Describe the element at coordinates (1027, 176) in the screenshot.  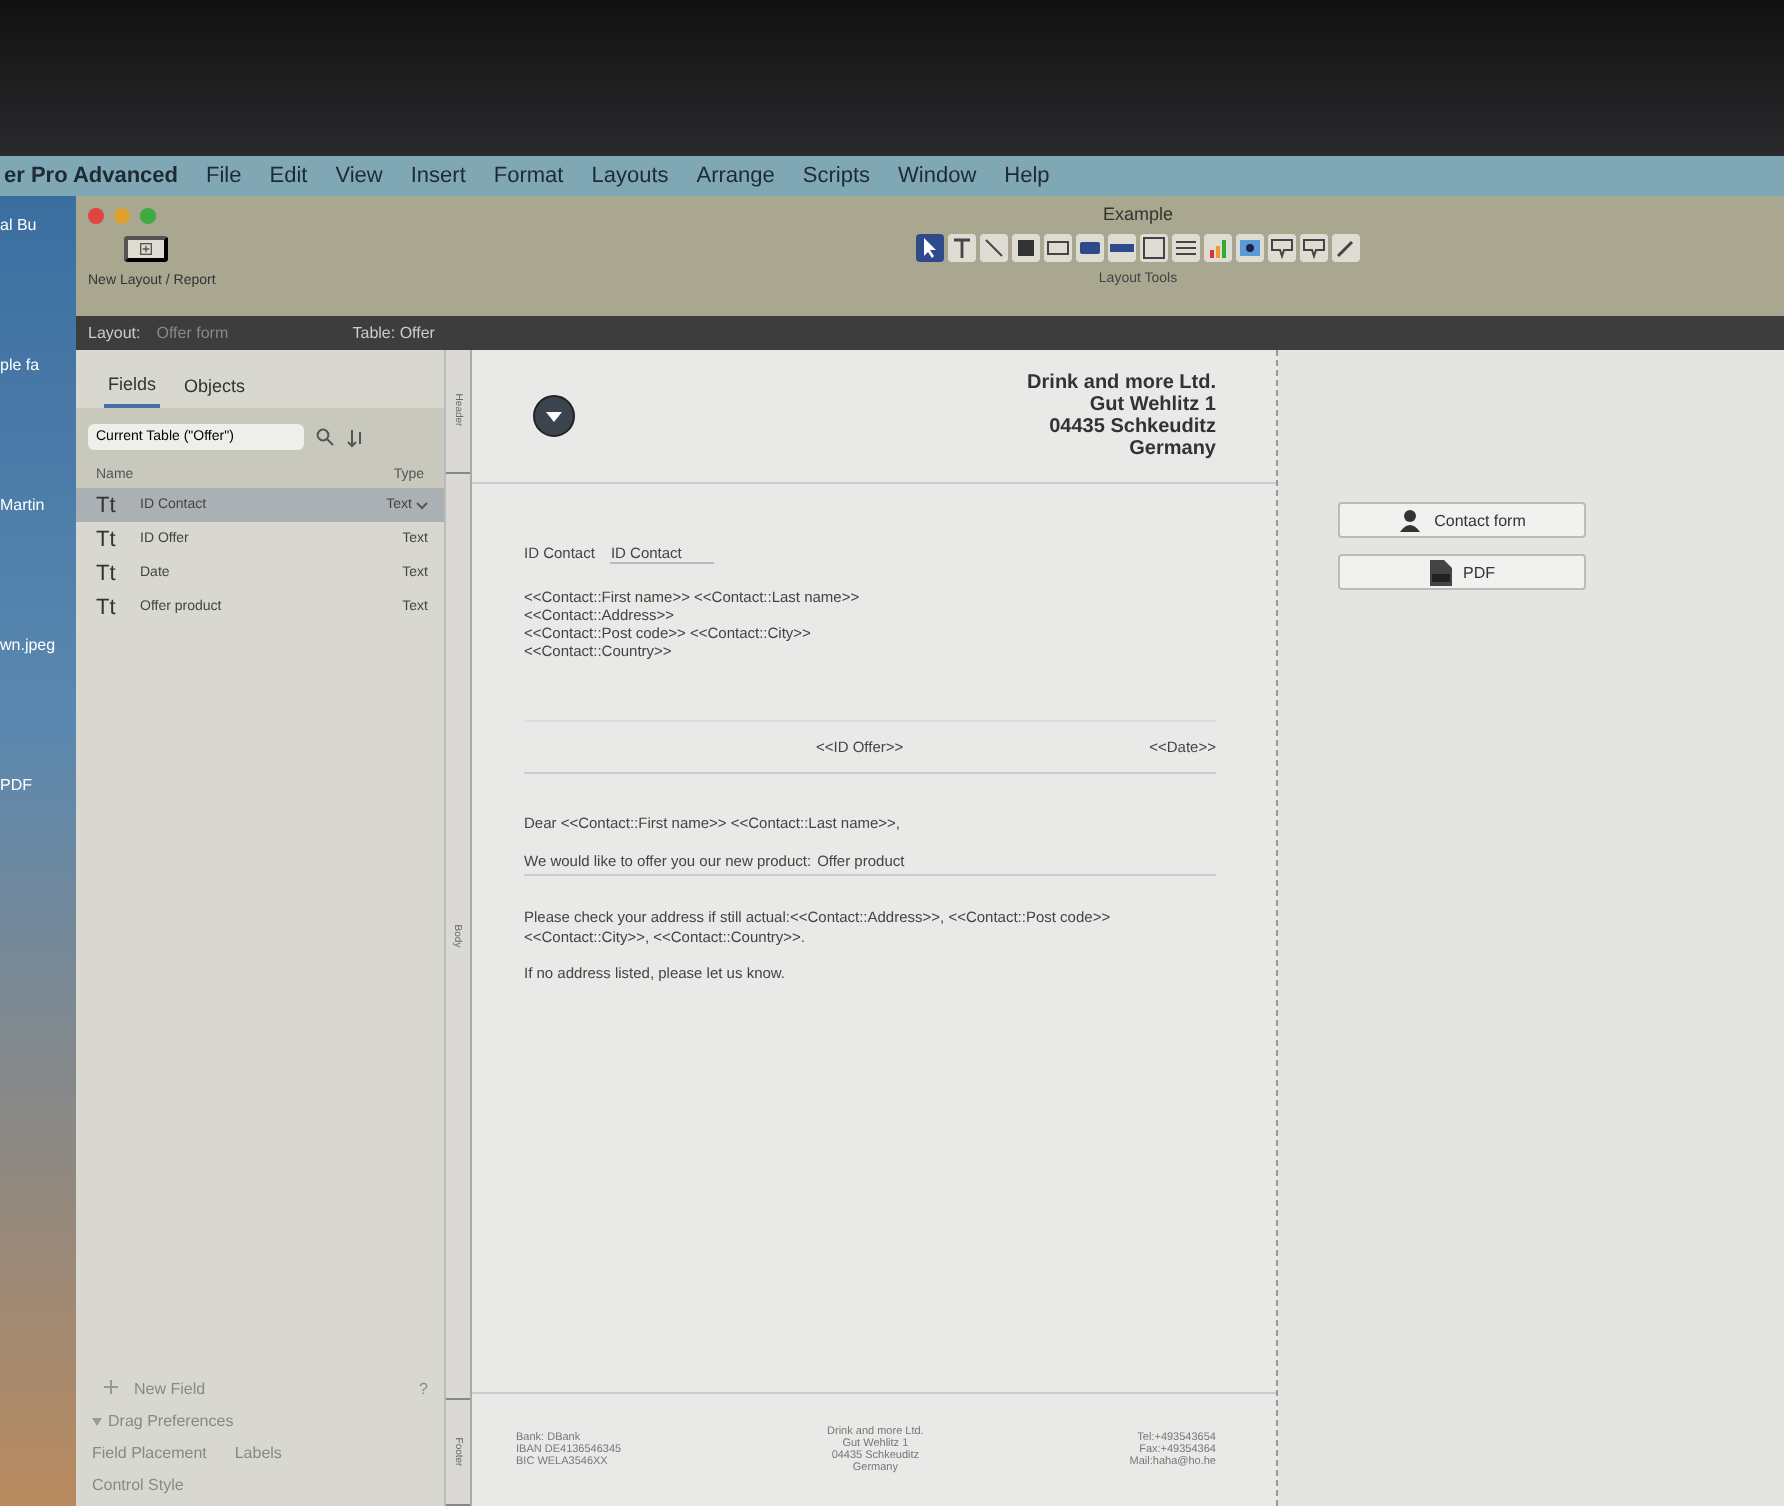
I see `menu-item: Help` at that location.